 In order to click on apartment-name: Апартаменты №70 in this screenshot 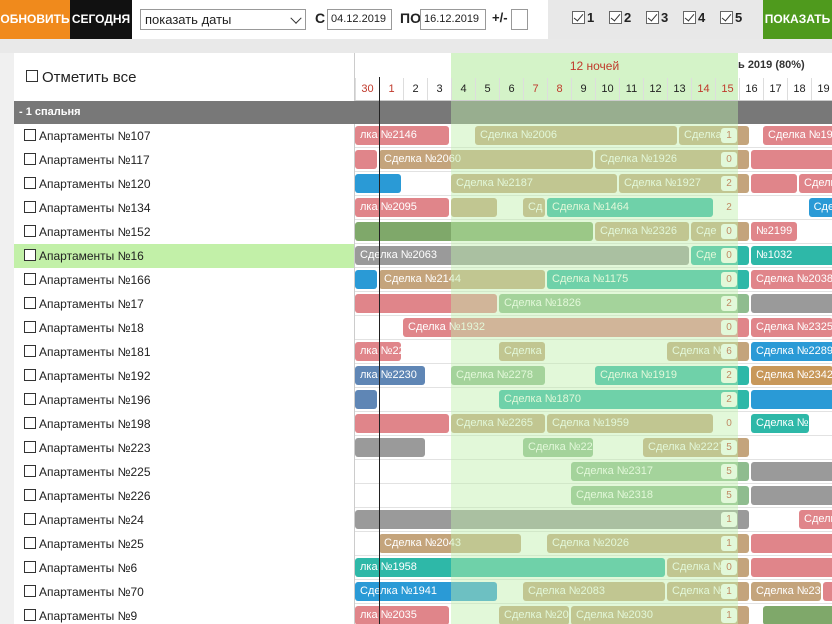, I will do `click(91, 592)`.